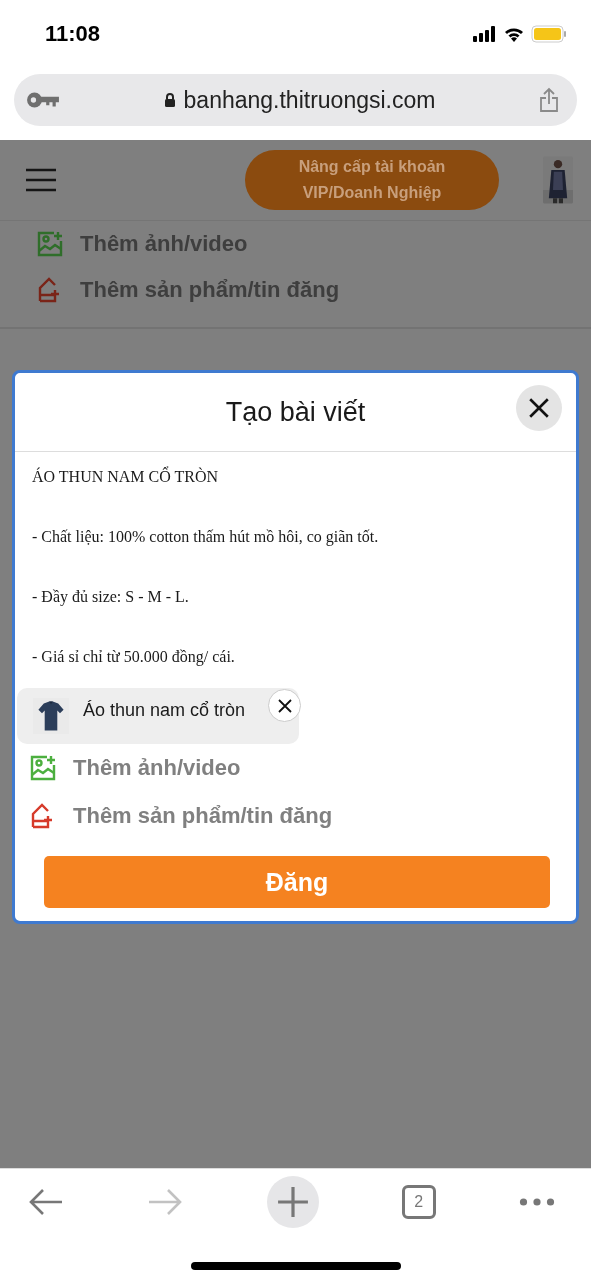  I want to click on key-icon, so click(43, 100).